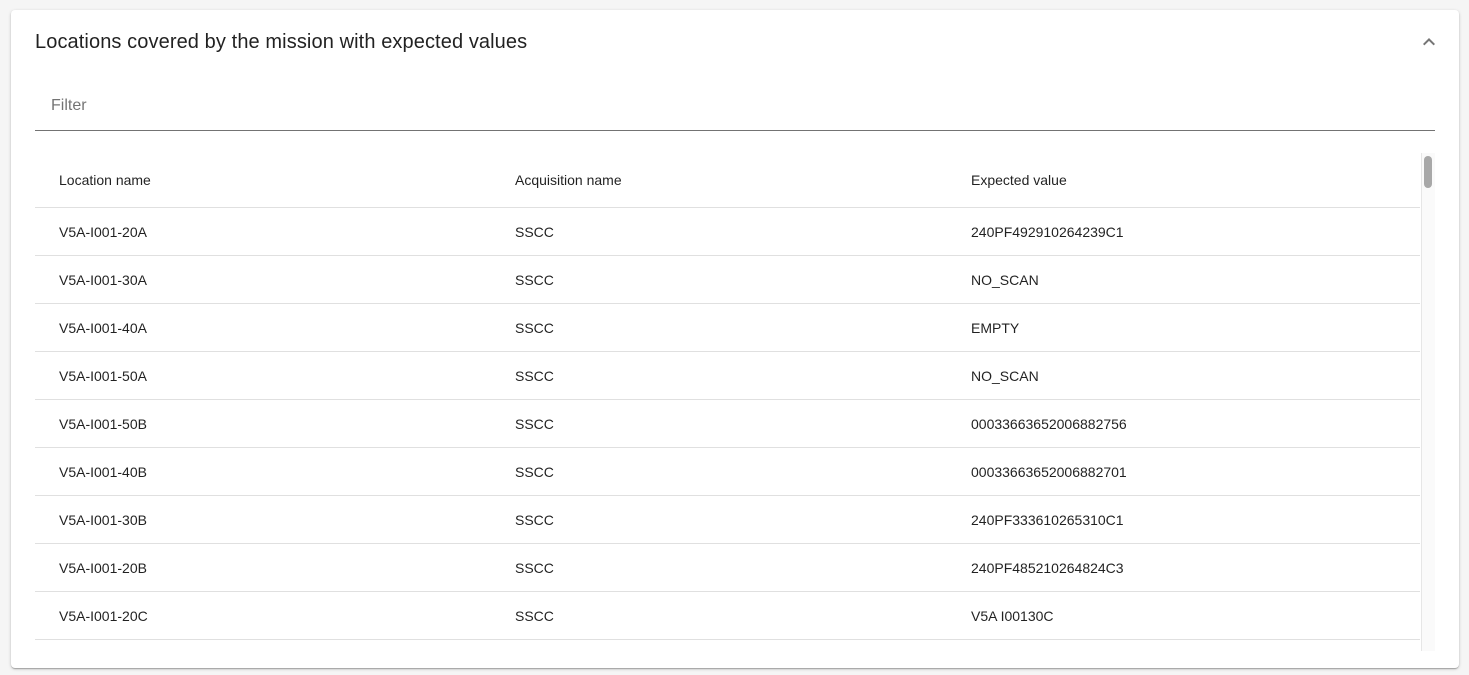 The width and height of the screenshot is (1469, 675). I want to click on table-row: V5A-I001-40A SSCC EMPTY, so click(727, 327).